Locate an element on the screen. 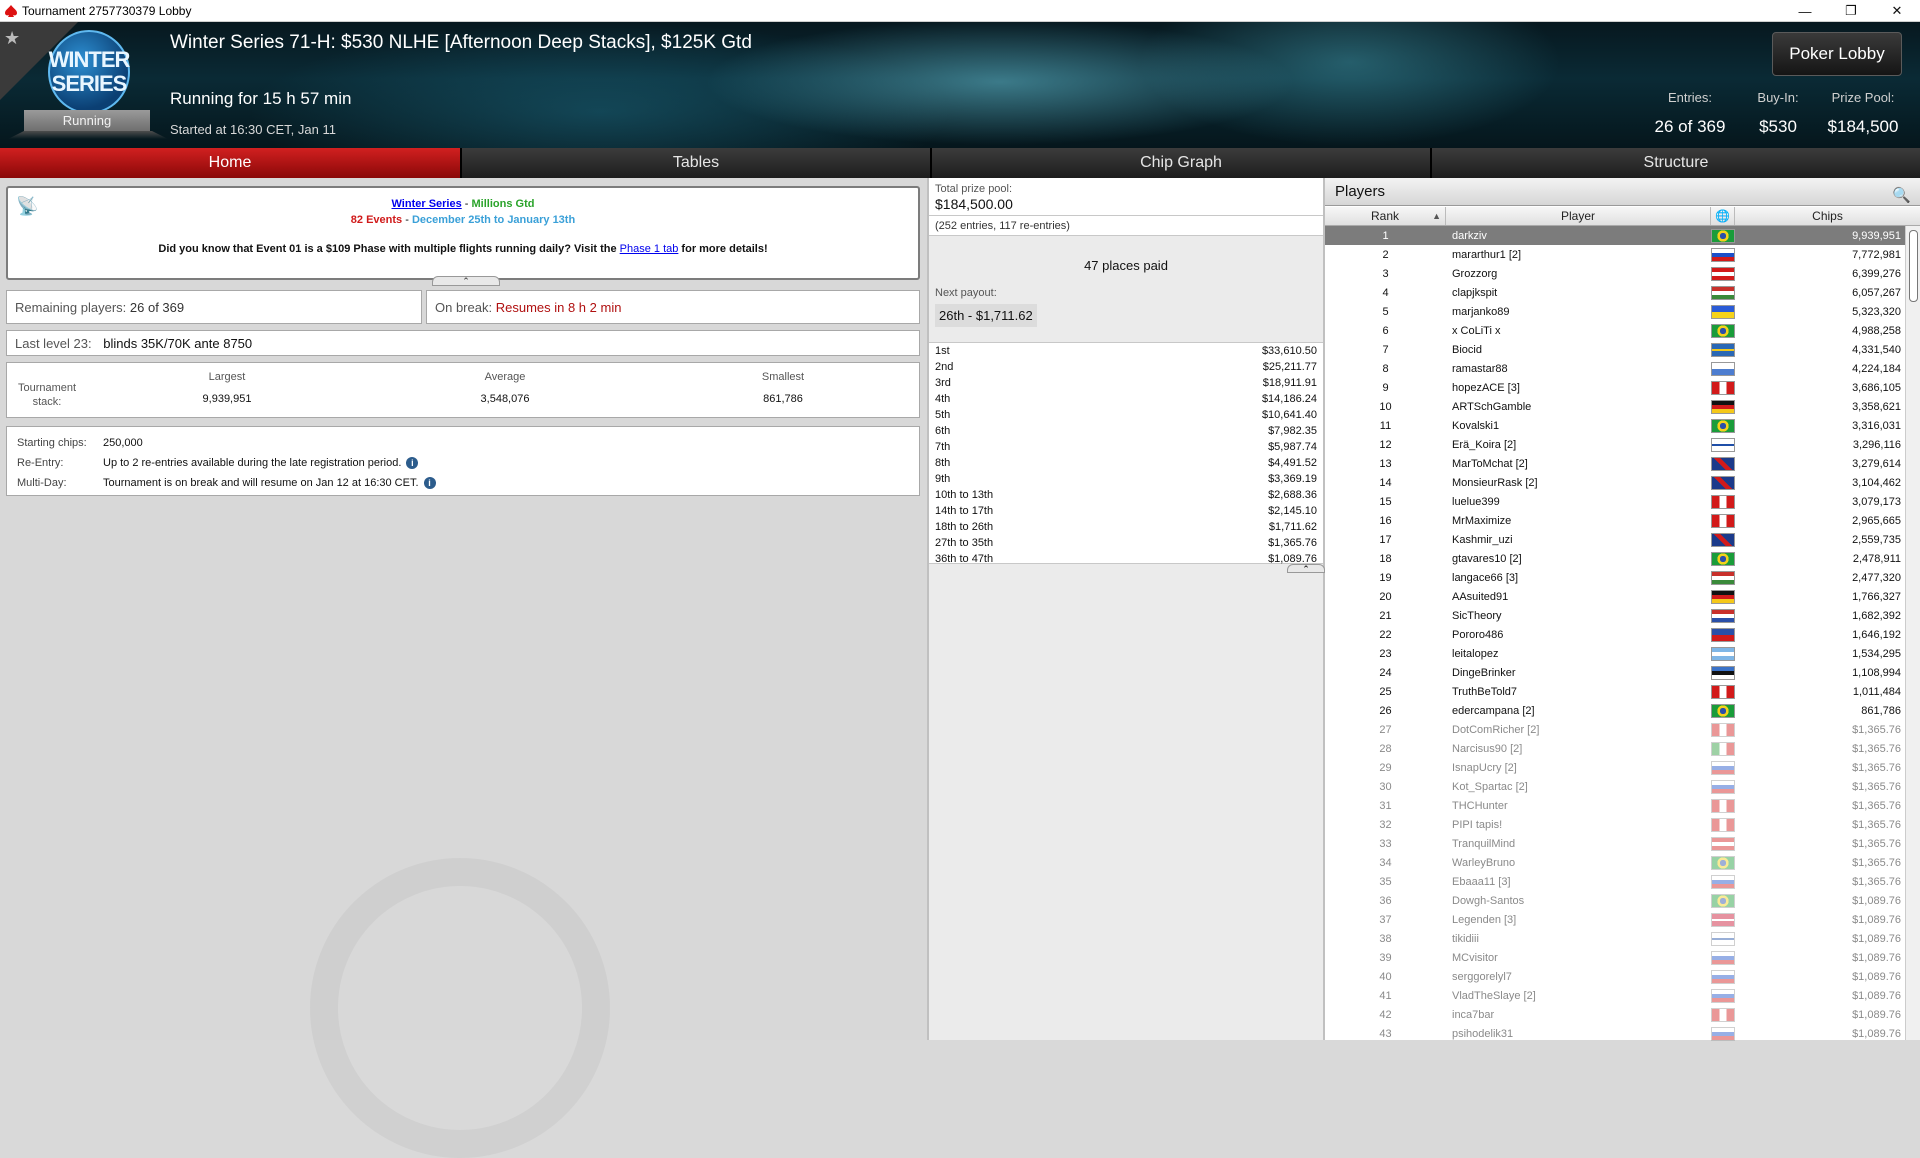 This screenshot has height=1158, width=1920. player-rank: 31 is located at coordinates (1385, 805).